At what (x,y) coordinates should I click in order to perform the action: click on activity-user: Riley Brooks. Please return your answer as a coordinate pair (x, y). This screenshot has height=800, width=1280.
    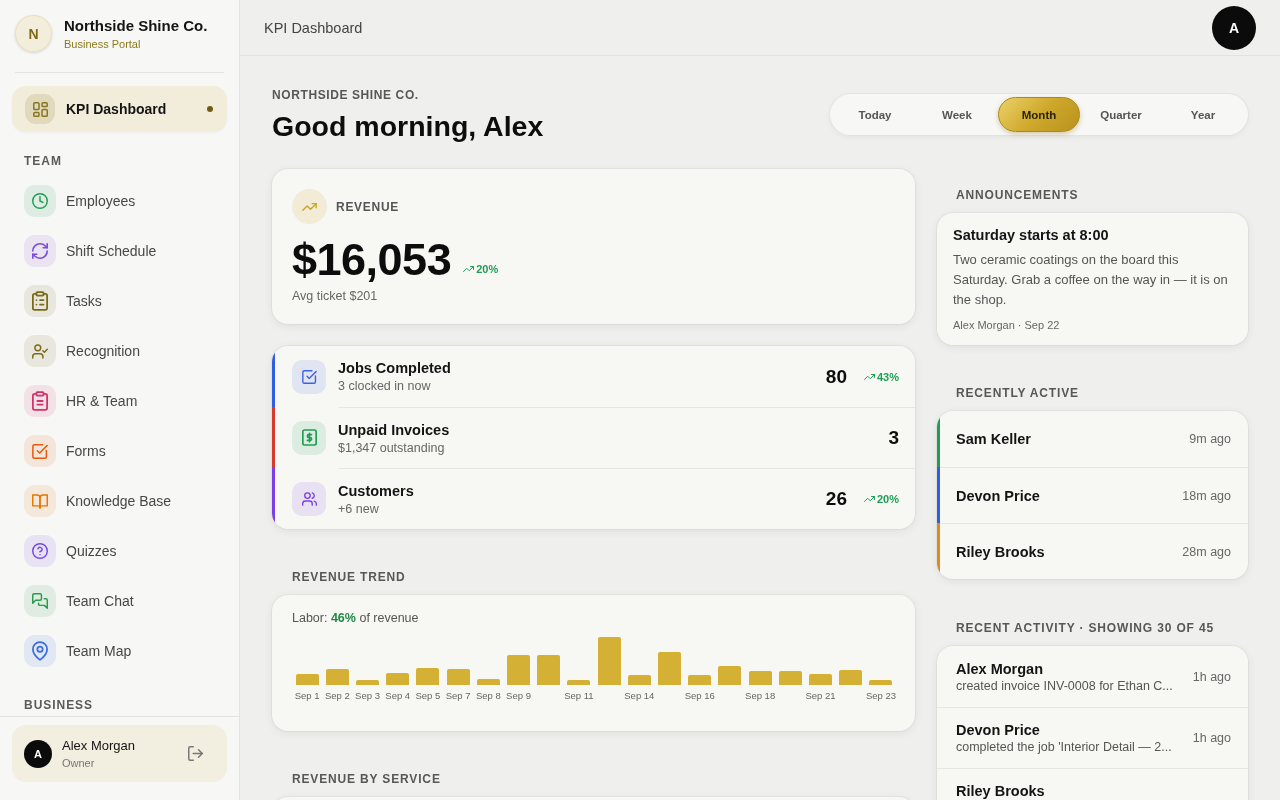
    Looking at the image, I should click on (1000, 791).